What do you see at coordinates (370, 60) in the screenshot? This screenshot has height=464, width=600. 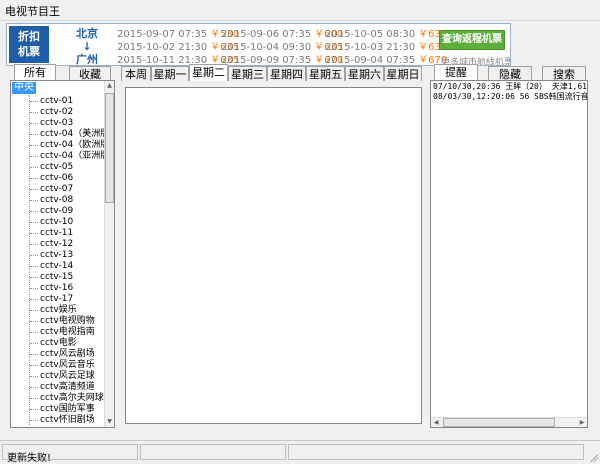 I see `fare-date: 2015-09-04 07:35` at bounding box center [370, 60].